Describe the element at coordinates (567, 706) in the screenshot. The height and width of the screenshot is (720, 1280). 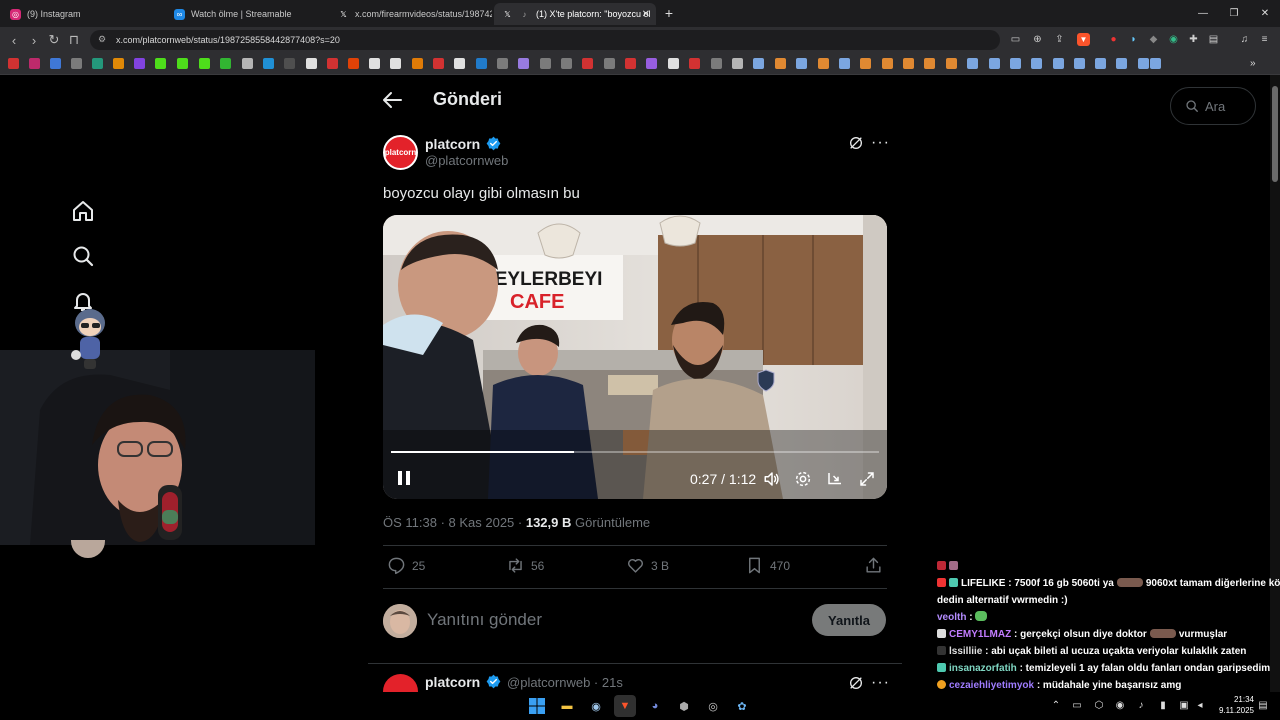
I see `file-explorer-icon: ▬` at that location.